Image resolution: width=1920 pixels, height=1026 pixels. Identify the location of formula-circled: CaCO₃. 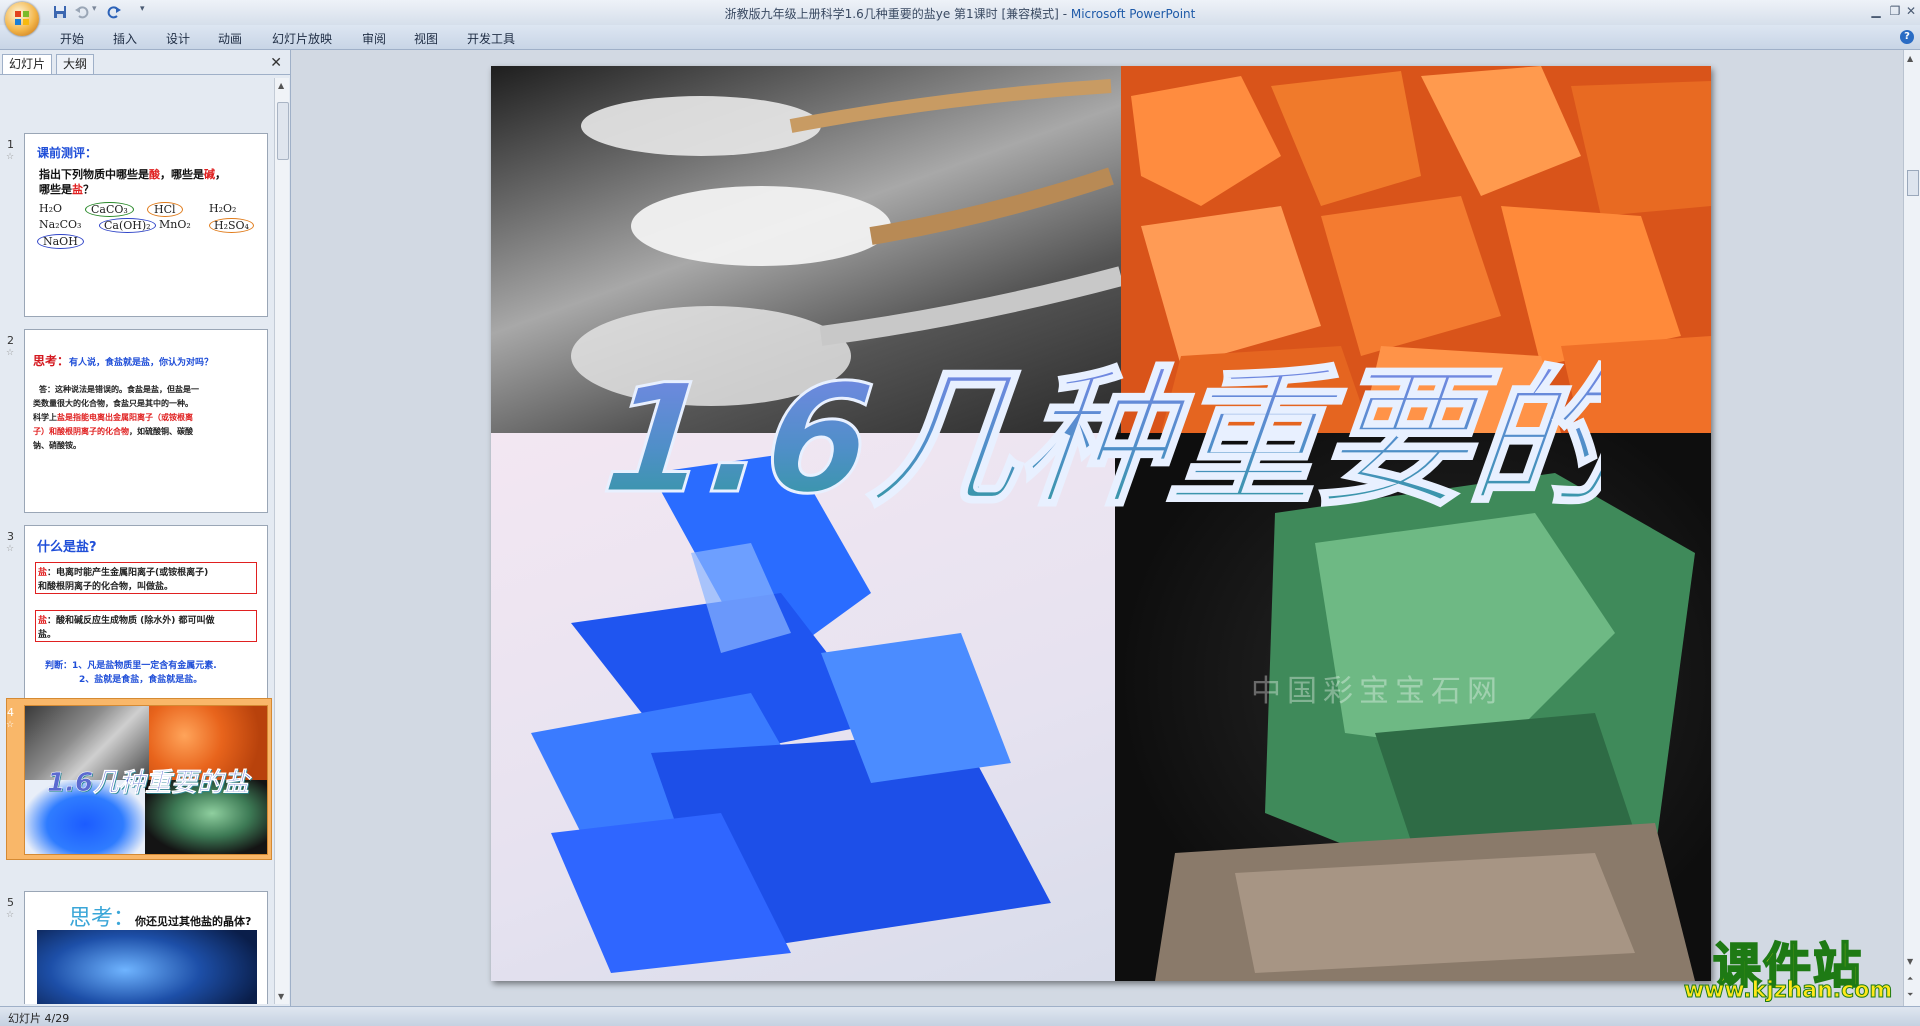
(109, 209).